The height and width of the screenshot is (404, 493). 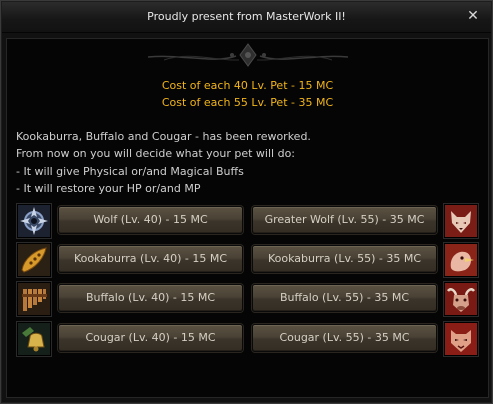 I want to click on wolf-collar-icon, so click(x=34, y=221).